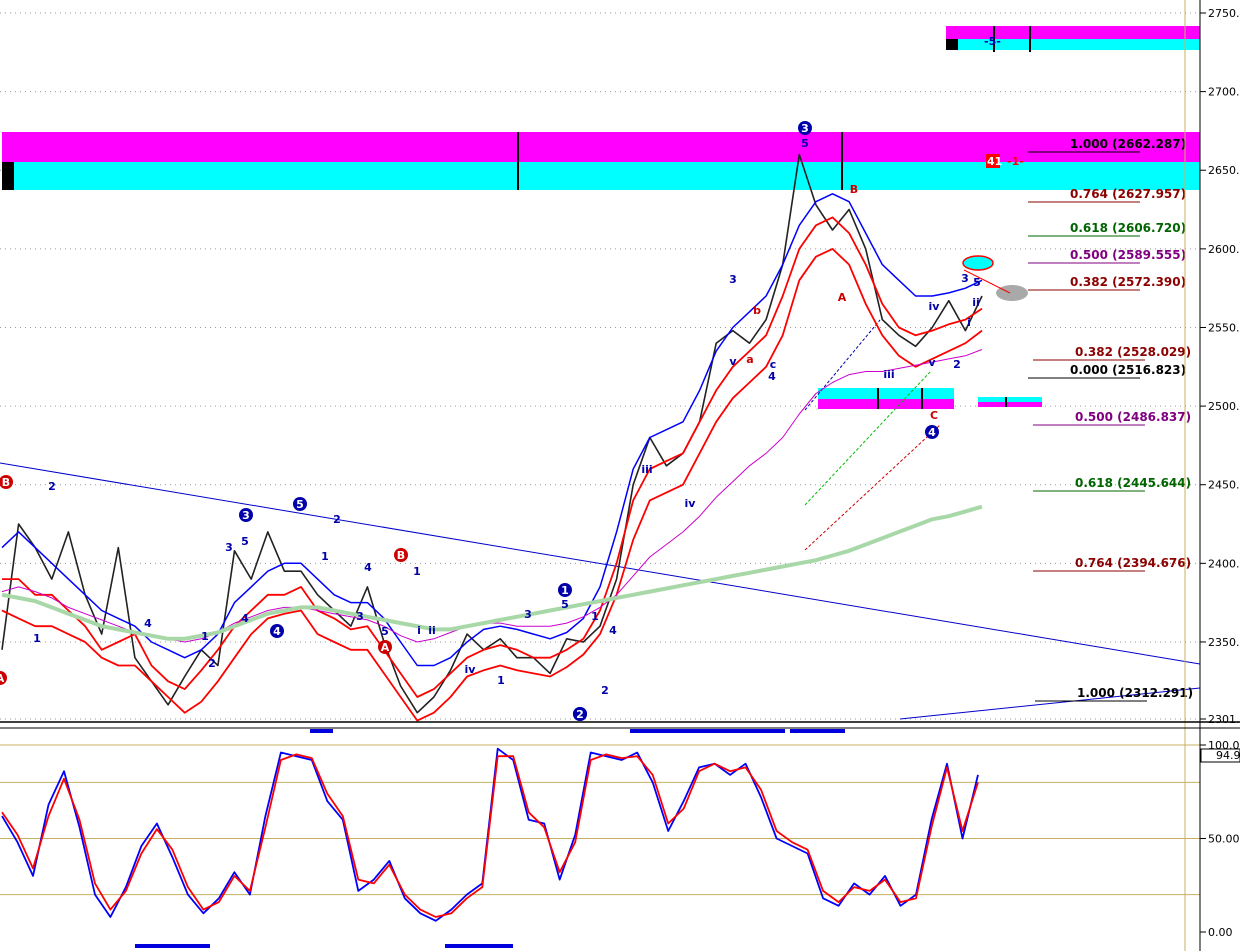 Image resolution: width=1240 pixels, height=951 pixels. Describe the element at coordinates (1128, 228) in the screenshot. I see `fib-level-label: 0.618 (2606.720)` at that location.